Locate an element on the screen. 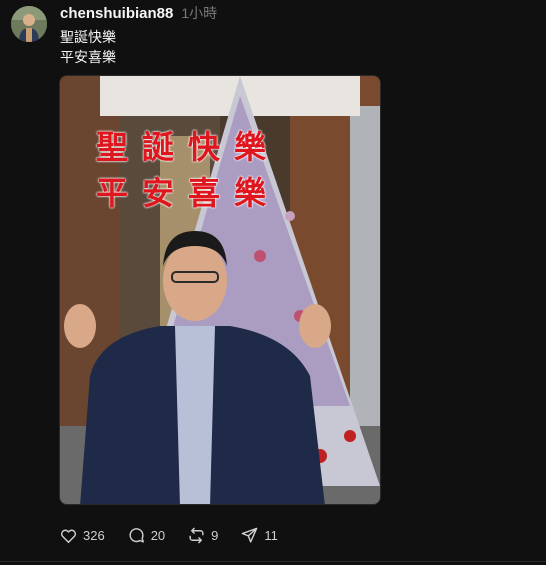  like-count: 326 is located at coordinates (94, 535).